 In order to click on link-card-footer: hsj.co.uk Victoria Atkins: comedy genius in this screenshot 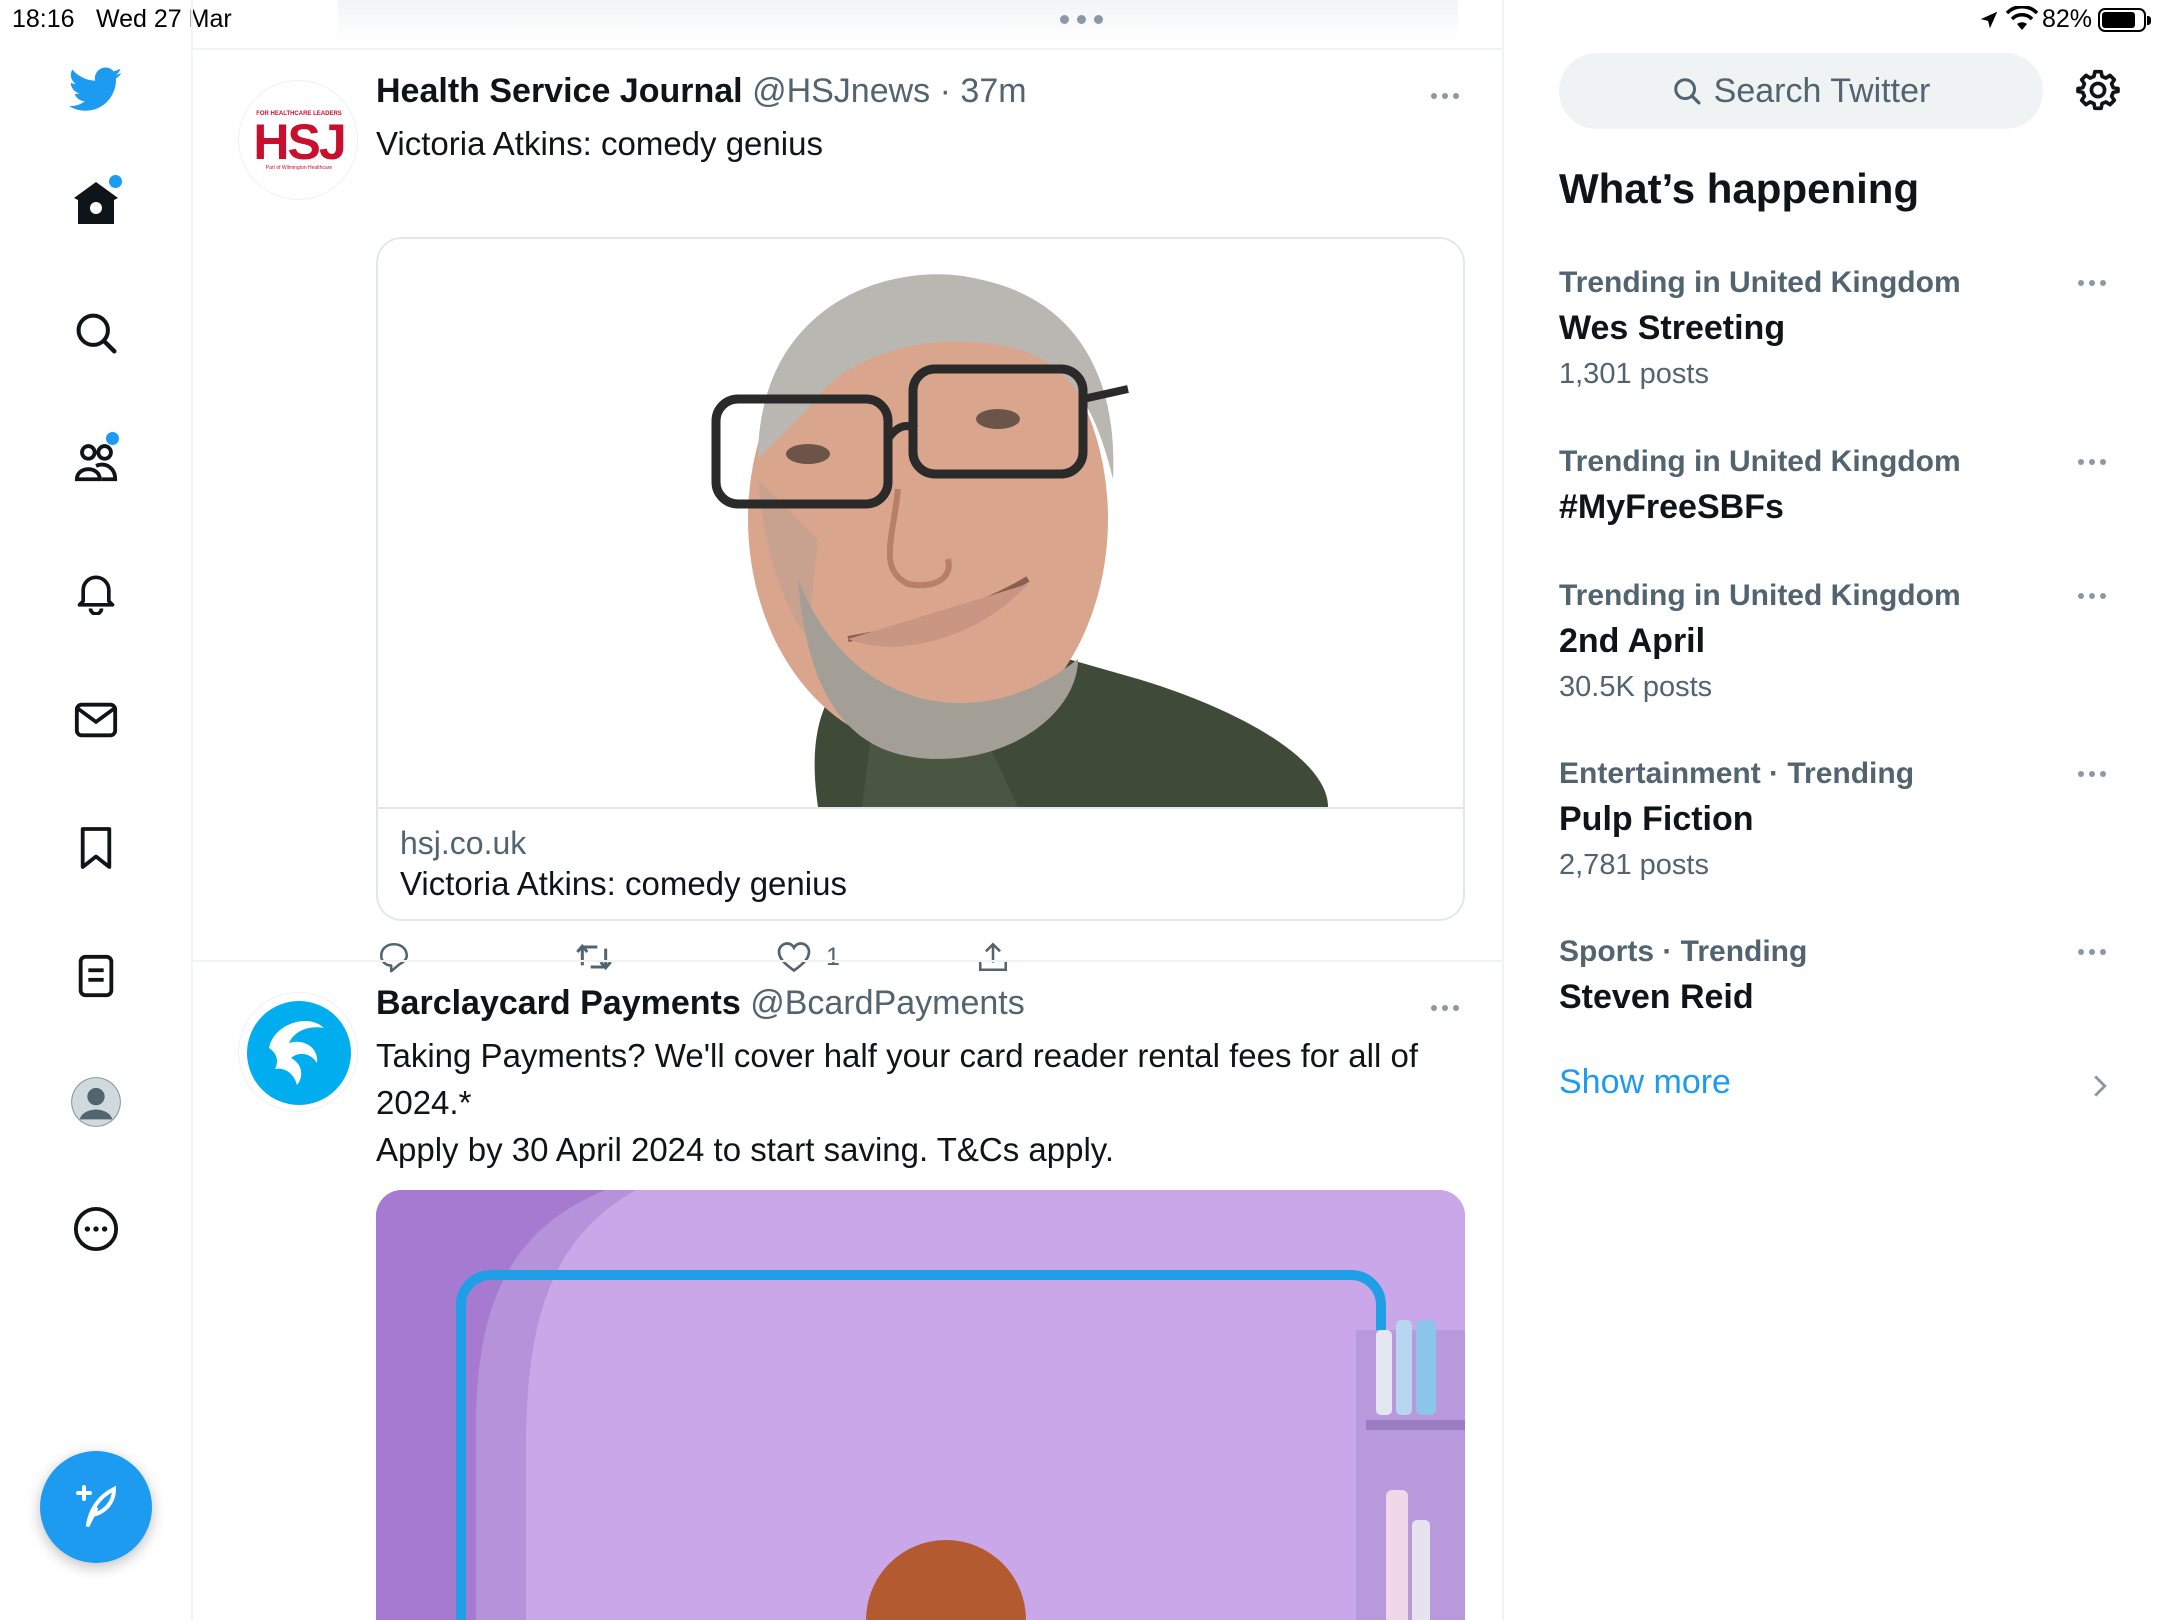, I will do `click(920, 863)`.